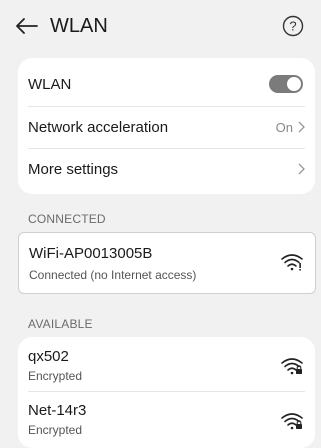  Describe the element at coordinates (294, 84) in the screenshot. I see `toggle-knob` at that location.